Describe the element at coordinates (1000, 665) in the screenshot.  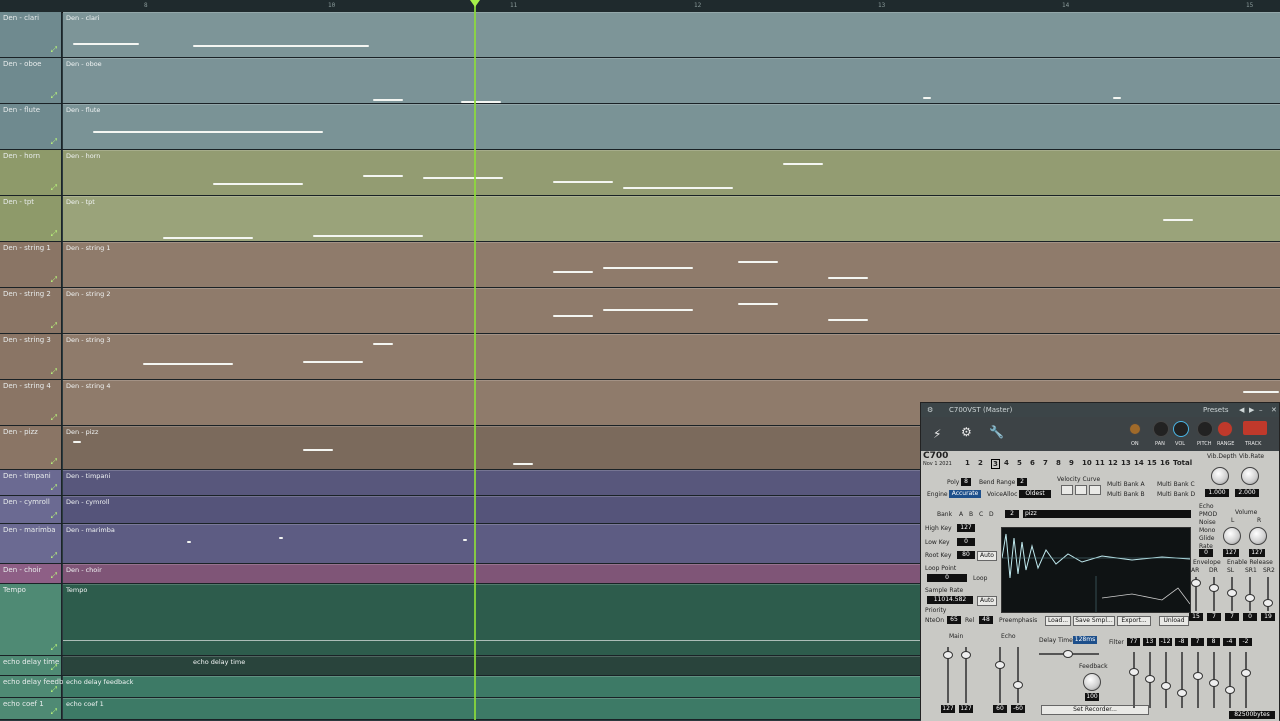
I see `echo-l-handle` at that location.